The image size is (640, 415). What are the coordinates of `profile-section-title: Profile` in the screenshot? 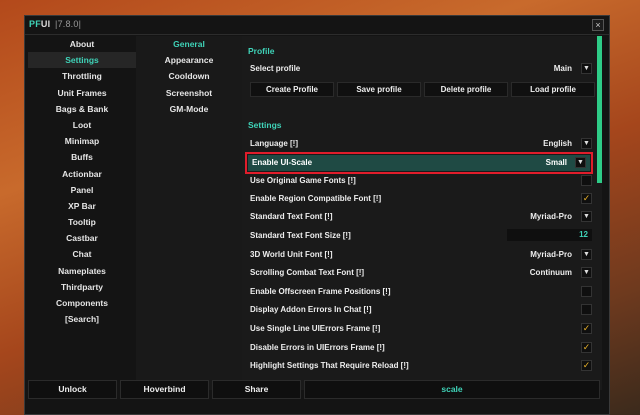 It's located at (261, 51).